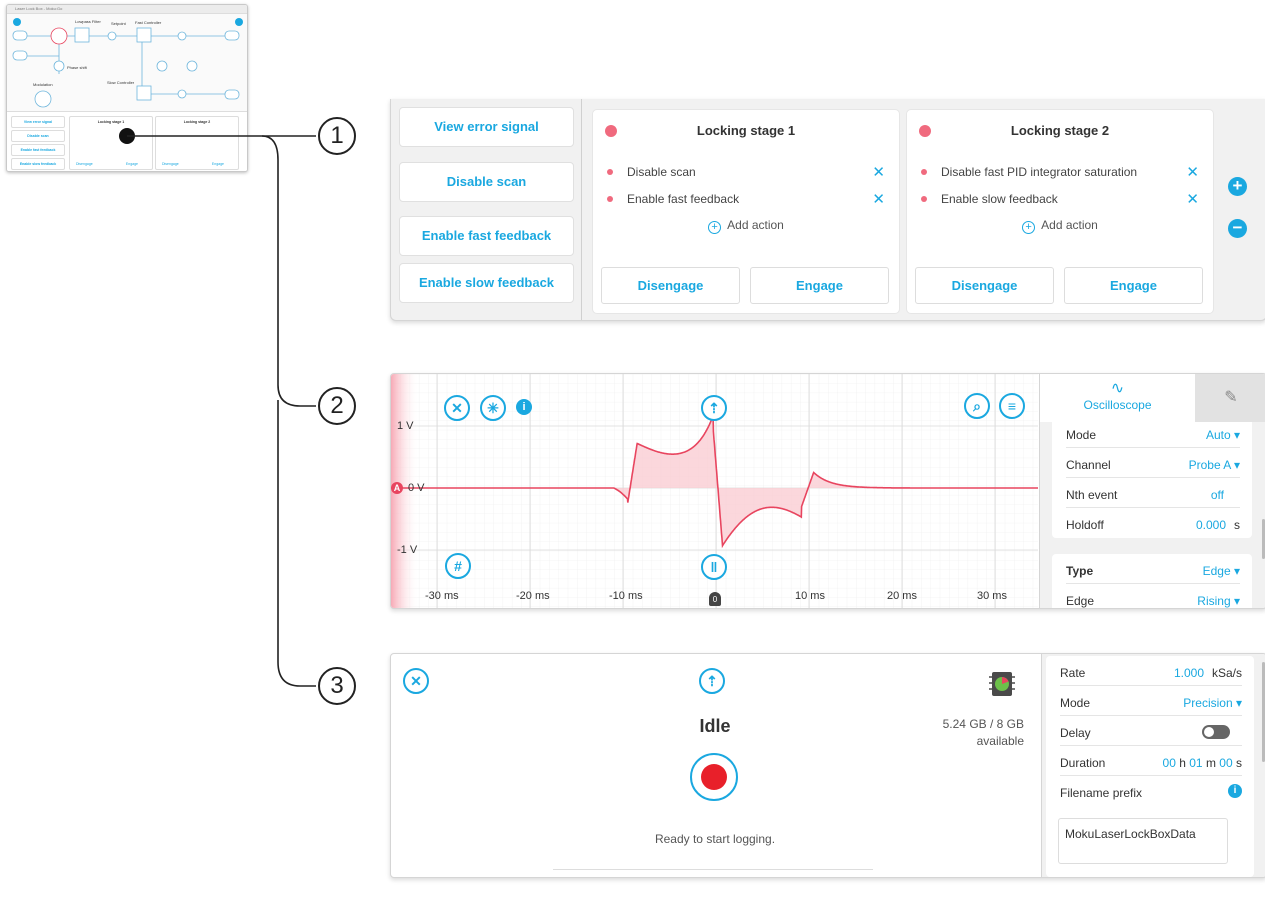 This screenshot has width=1265, height=911. What do you see at coordinates (714, 777) in the screenshot?
I see `record-button` at bounding box center [714, 777].